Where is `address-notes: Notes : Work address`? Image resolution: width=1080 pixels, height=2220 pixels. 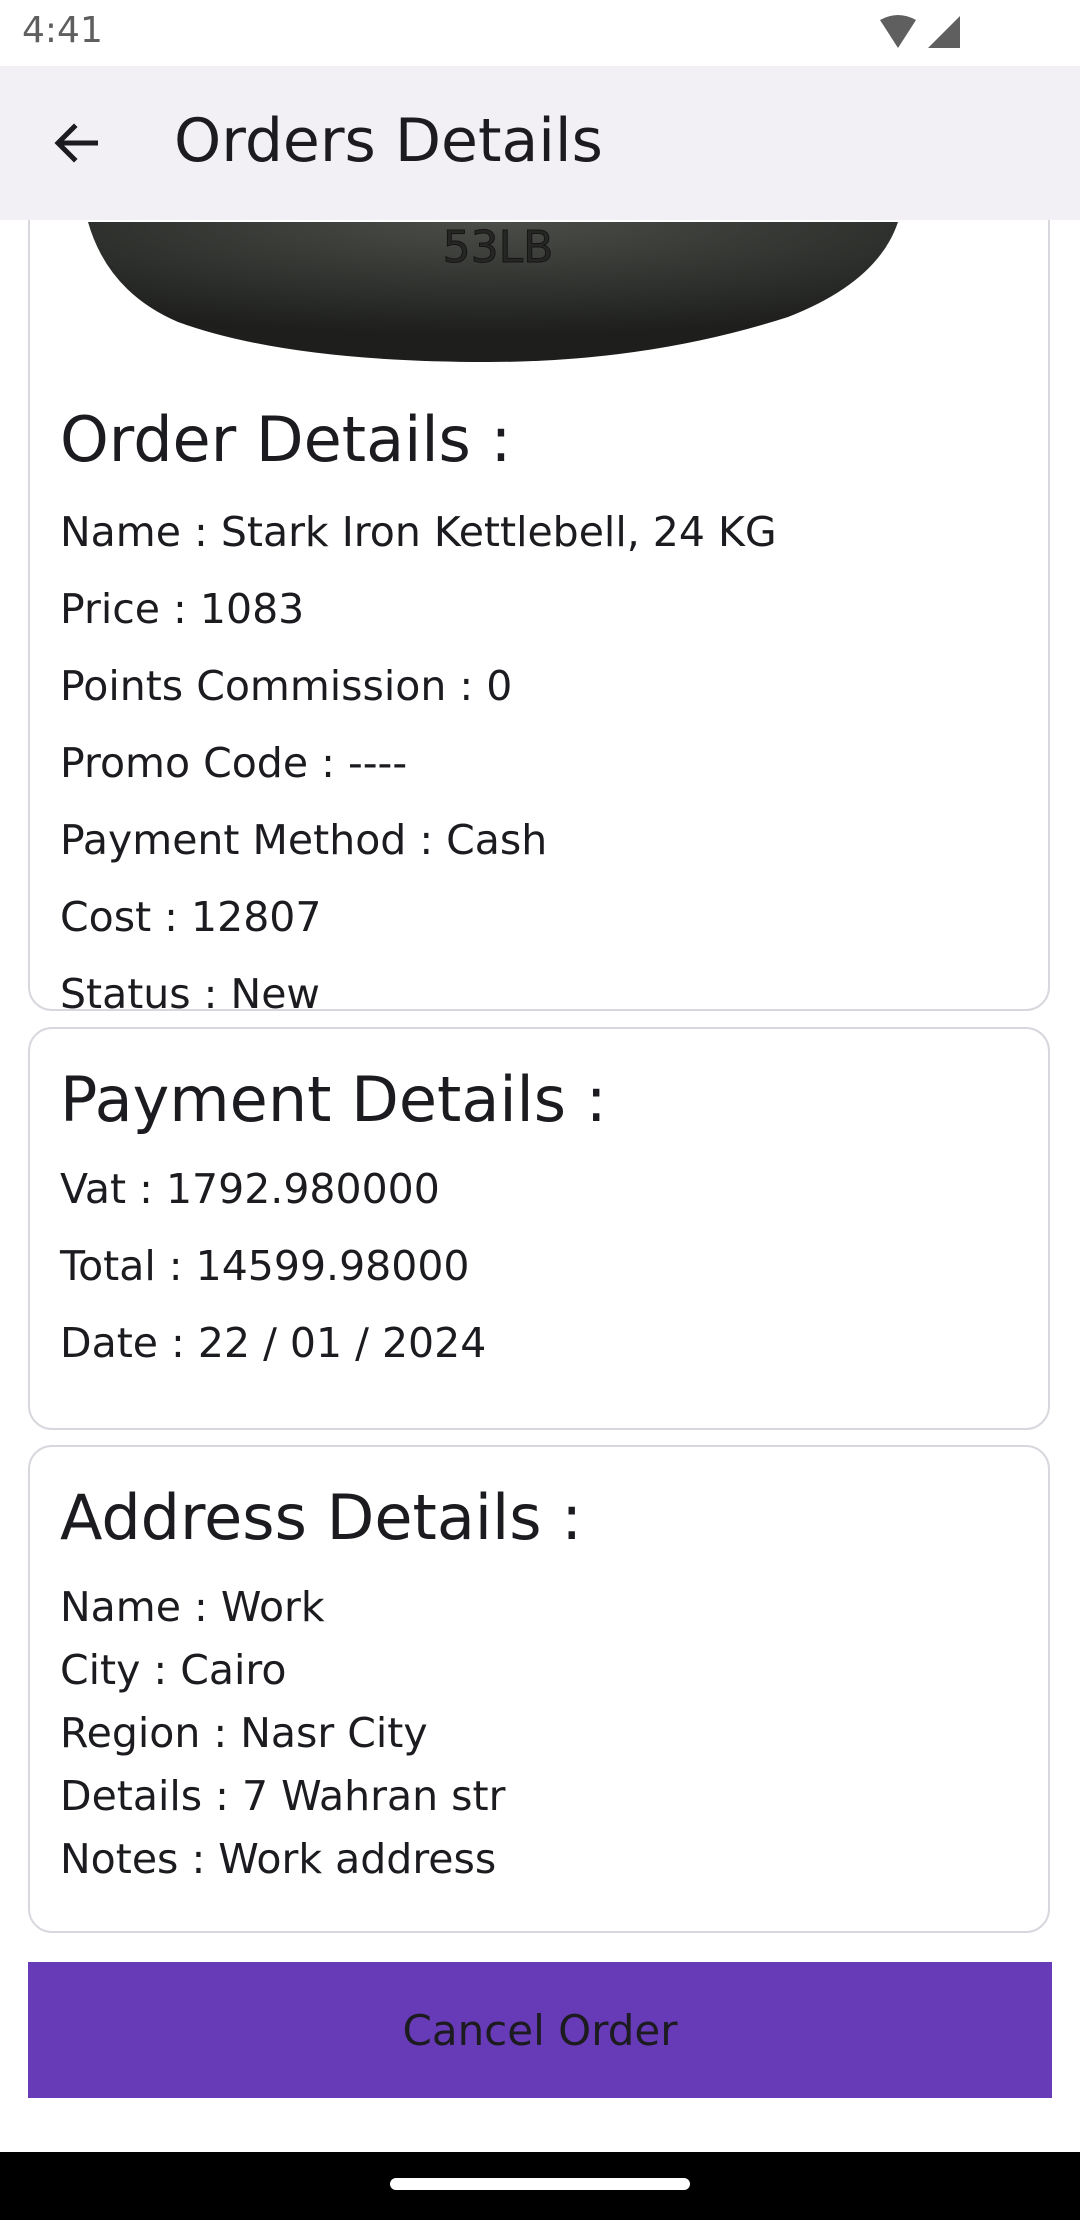
address-notes: Notes : Work address is located at coordinates (278, 1859).